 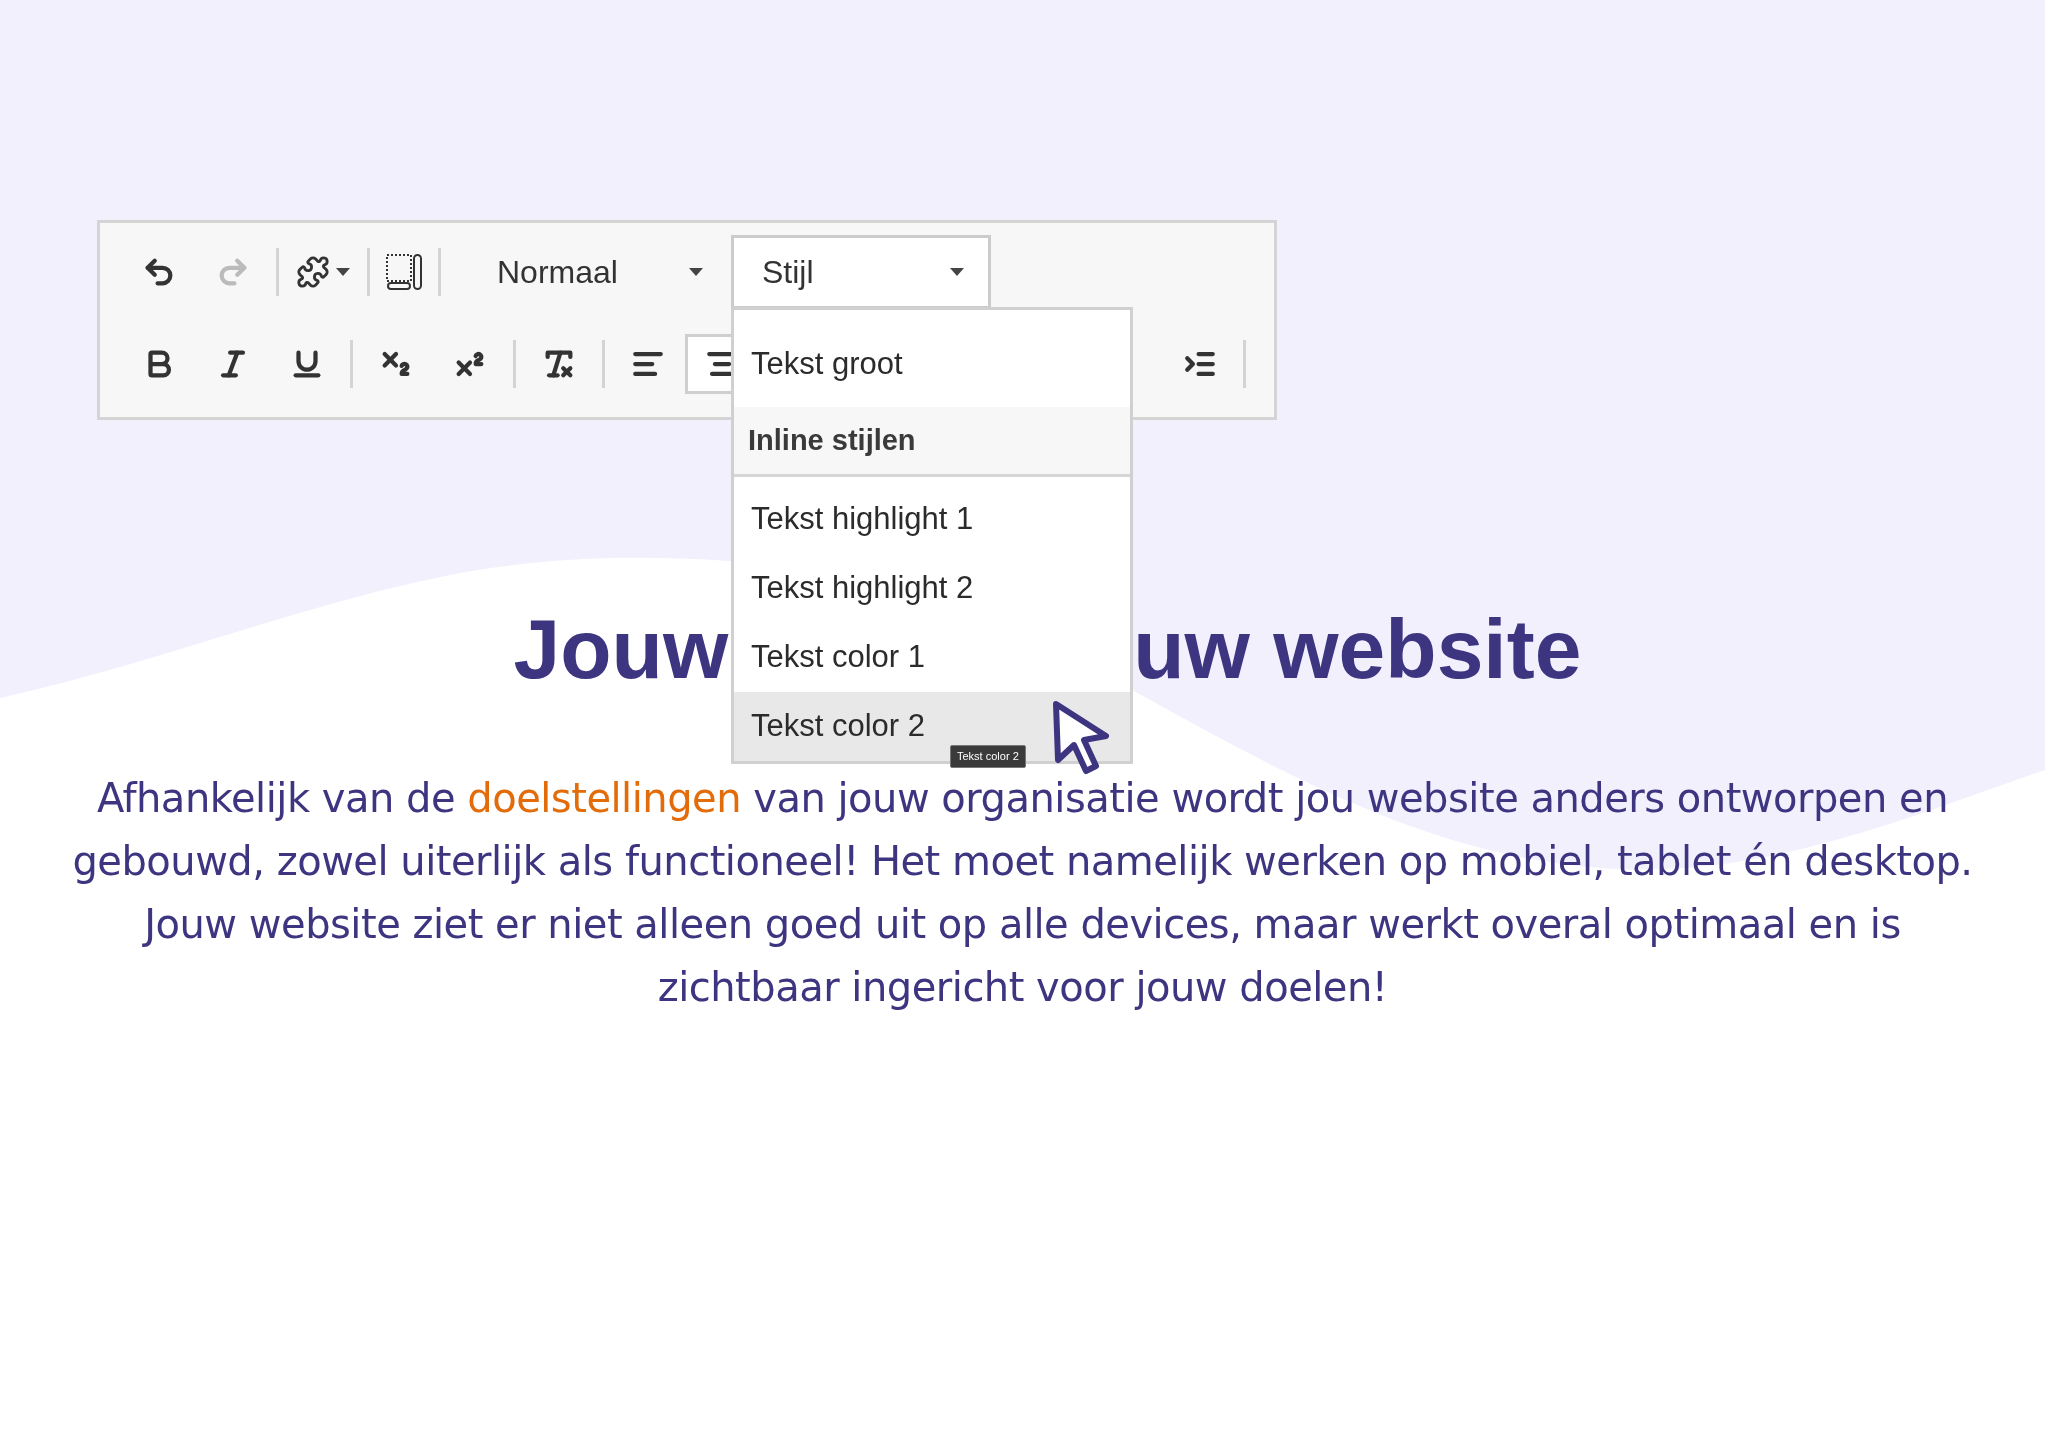 What do you see at coordinates (313, 272) in the screenshot?
I see `puzzle-icon` at bounding box center [313, 272].